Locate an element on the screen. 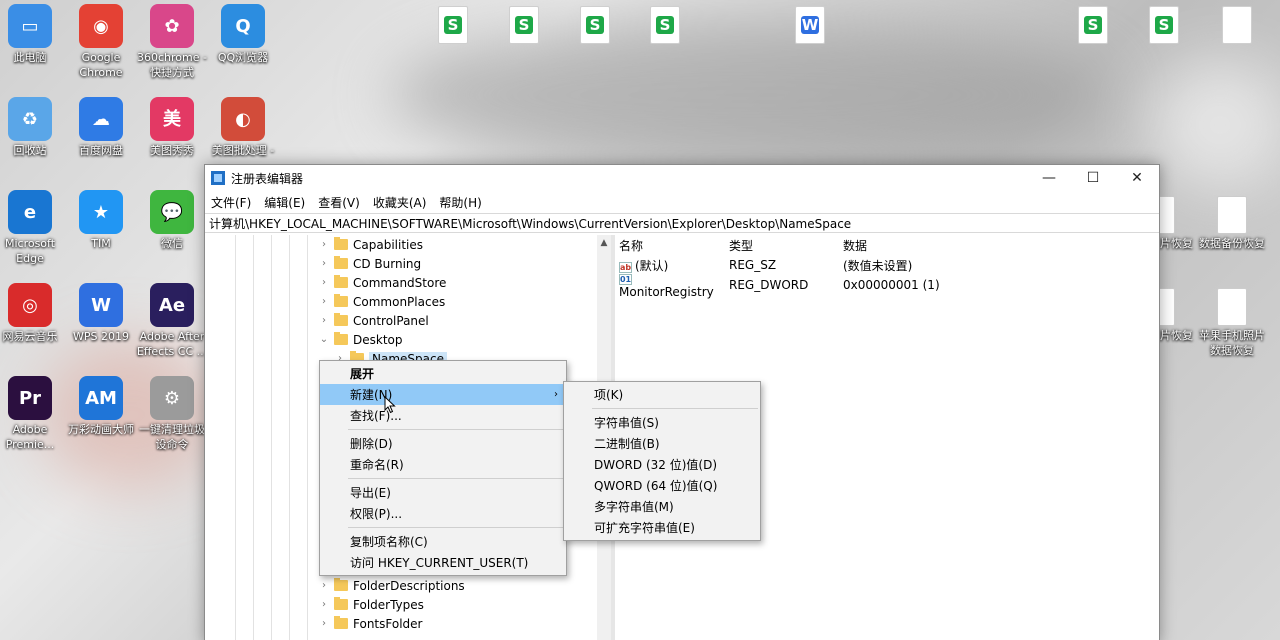  context-menu-item: 新建(N) › is located at coordinates (443, 394).